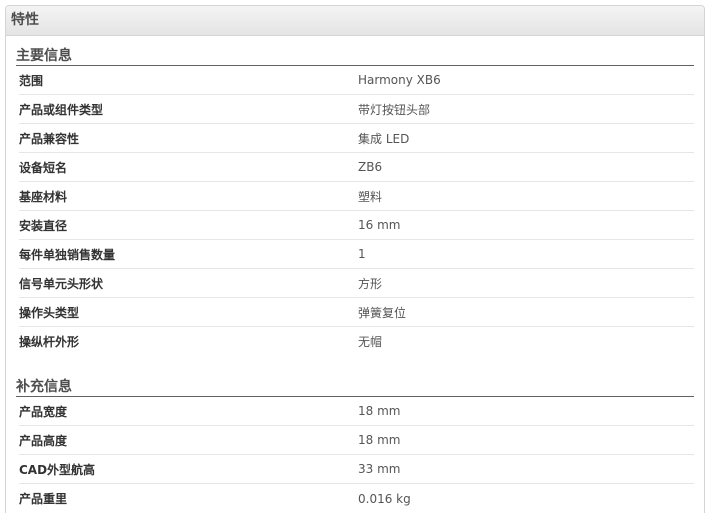 The height and width of the screenshot is (513, 711). What do you see at coordinates (356, 80) in the screenshot?
I see `table-row: 范围 Harmony XB6` at bounding box center [356, 80].